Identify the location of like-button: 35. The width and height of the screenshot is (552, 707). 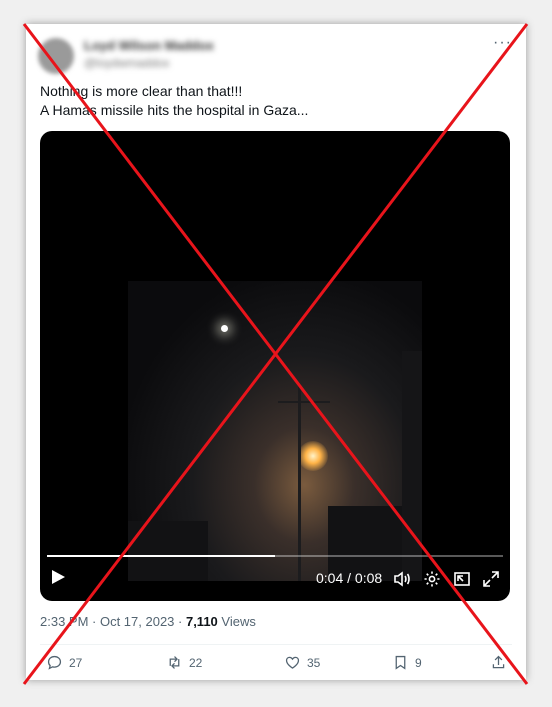
(302, 662).